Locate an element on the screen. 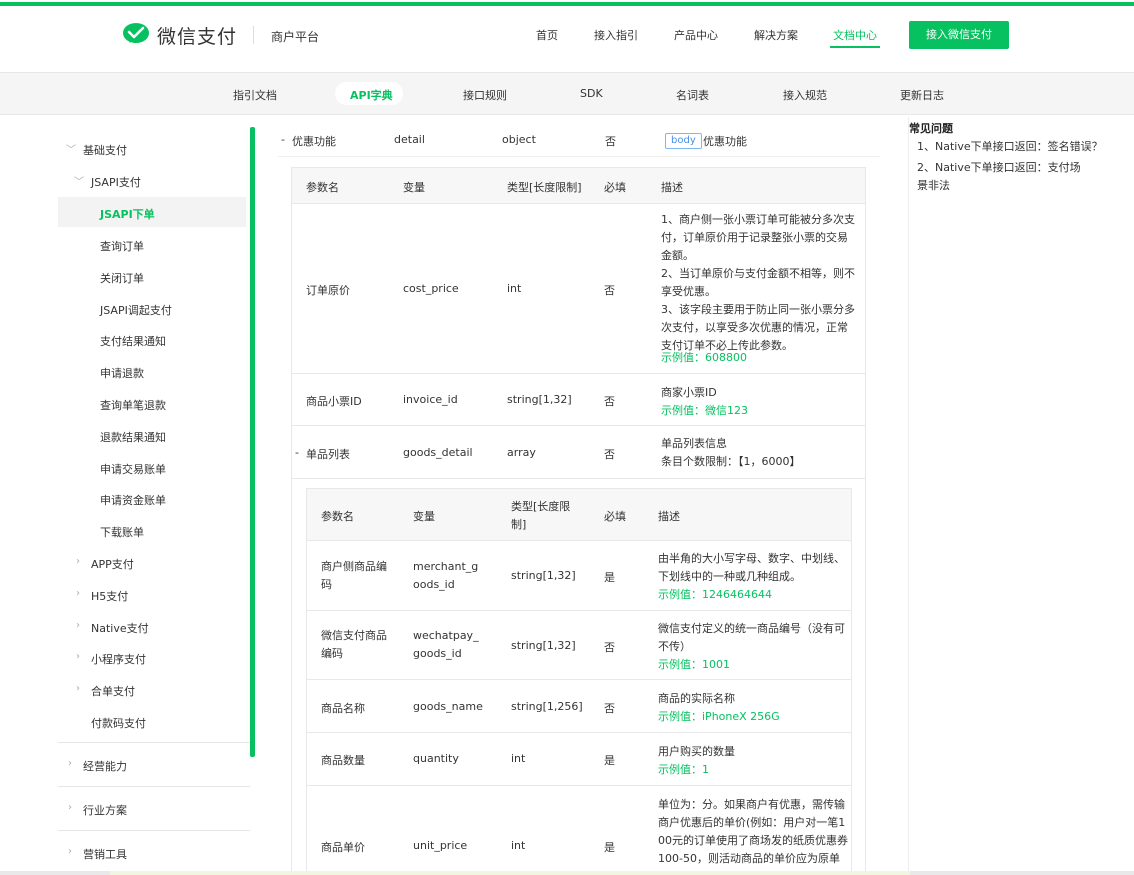 The image size is (1134, 875). sidebar-item-refund: 申请退款 is located at coordinates (122, 373).